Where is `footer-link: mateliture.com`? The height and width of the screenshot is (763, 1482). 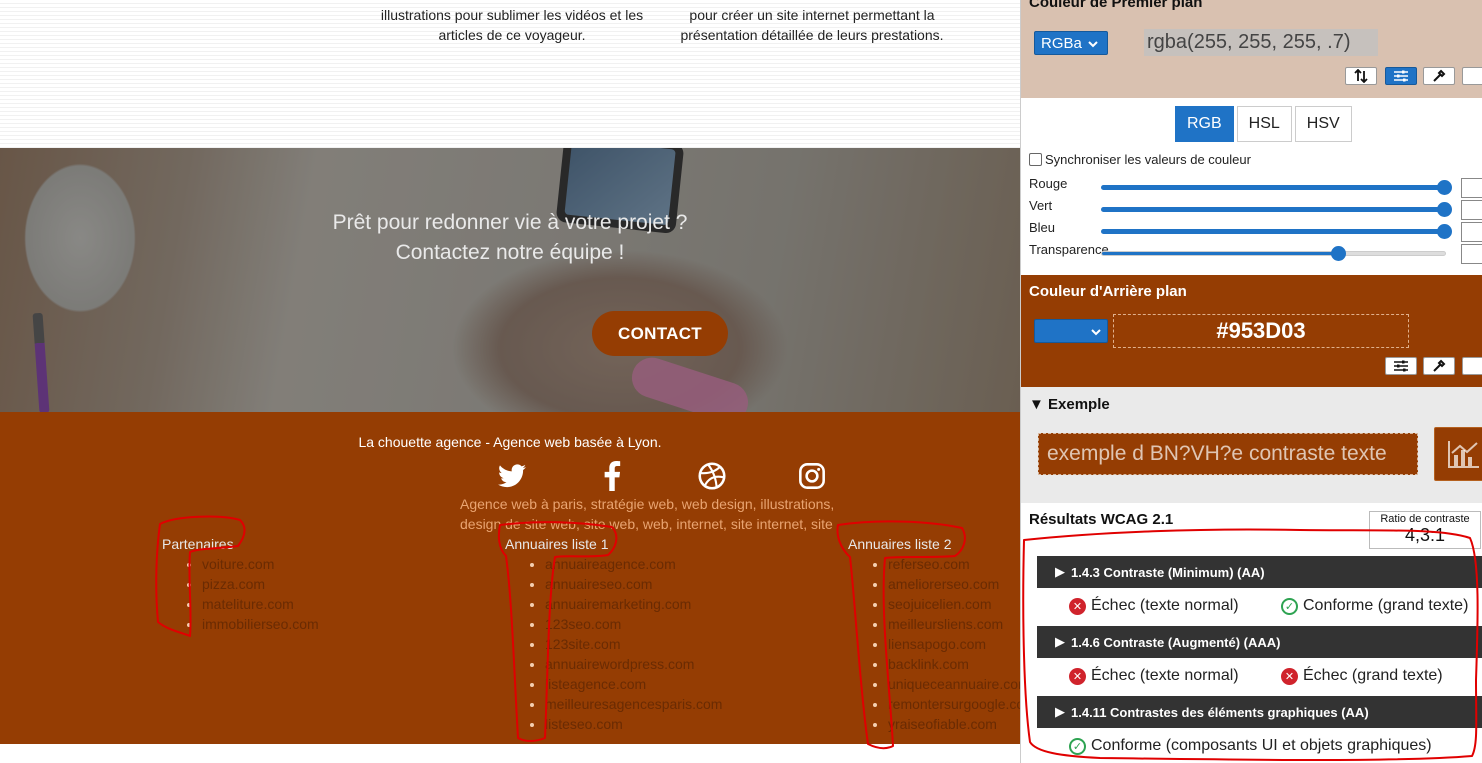
footer-link: mateliture.com is located at coordinates (260, 604).